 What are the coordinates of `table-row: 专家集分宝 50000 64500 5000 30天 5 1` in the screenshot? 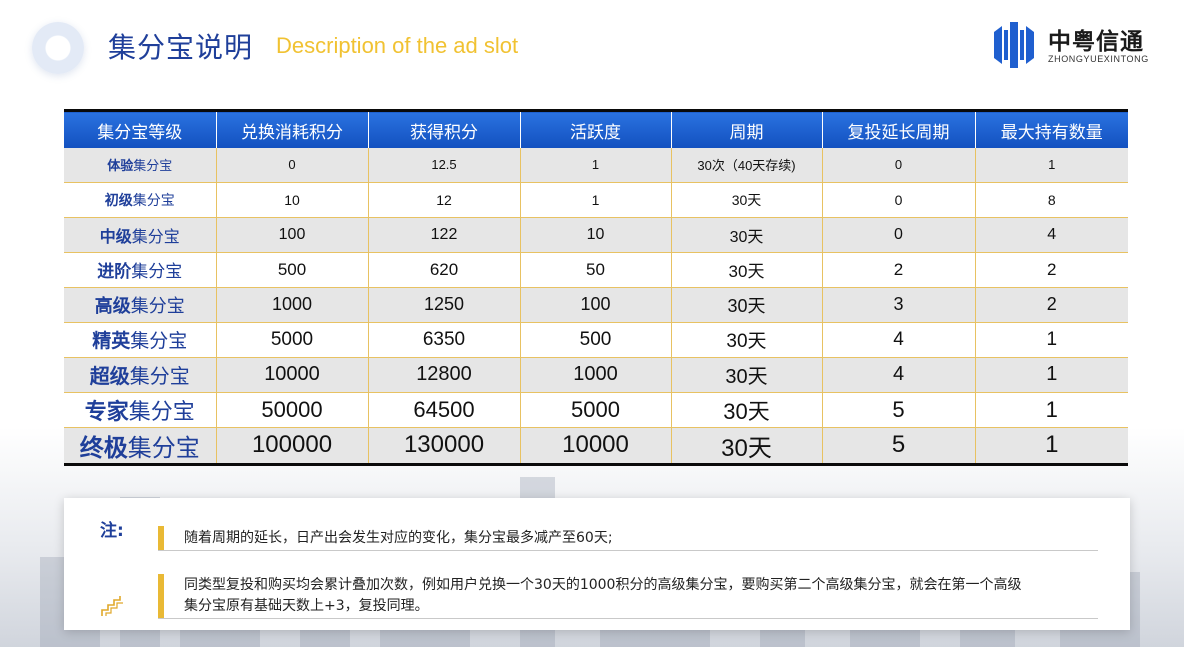 It's located at (596, 410).